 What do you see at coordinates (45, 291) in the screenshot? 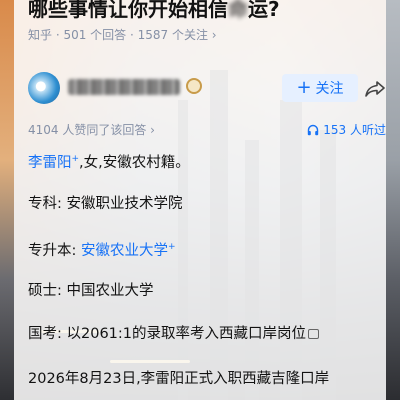
I see `master-label: 硕士:` at bounding box center [45, 291].